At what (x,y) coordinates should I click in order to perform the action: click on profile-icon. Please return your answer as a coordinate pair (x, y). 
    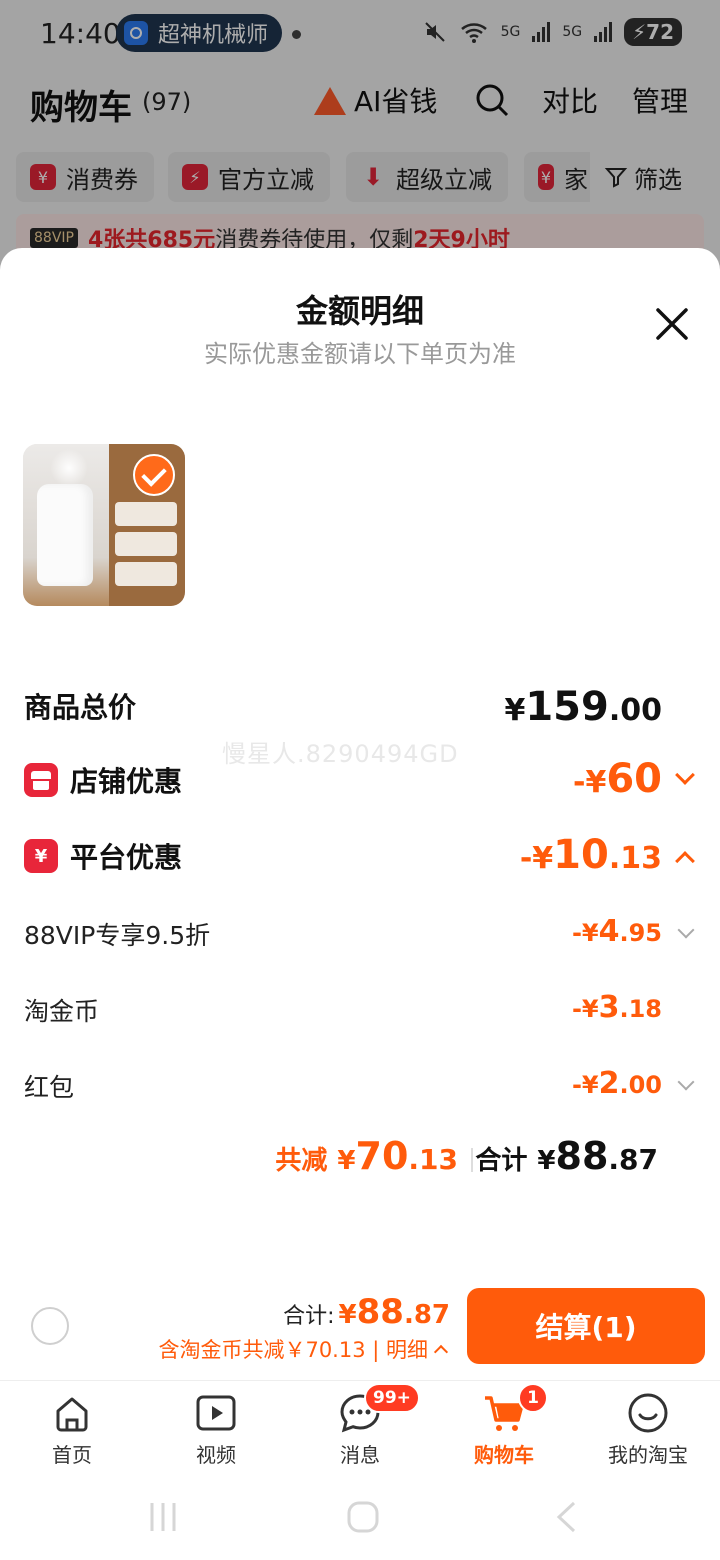
    Looking at the image, I should click on (648, 1413).